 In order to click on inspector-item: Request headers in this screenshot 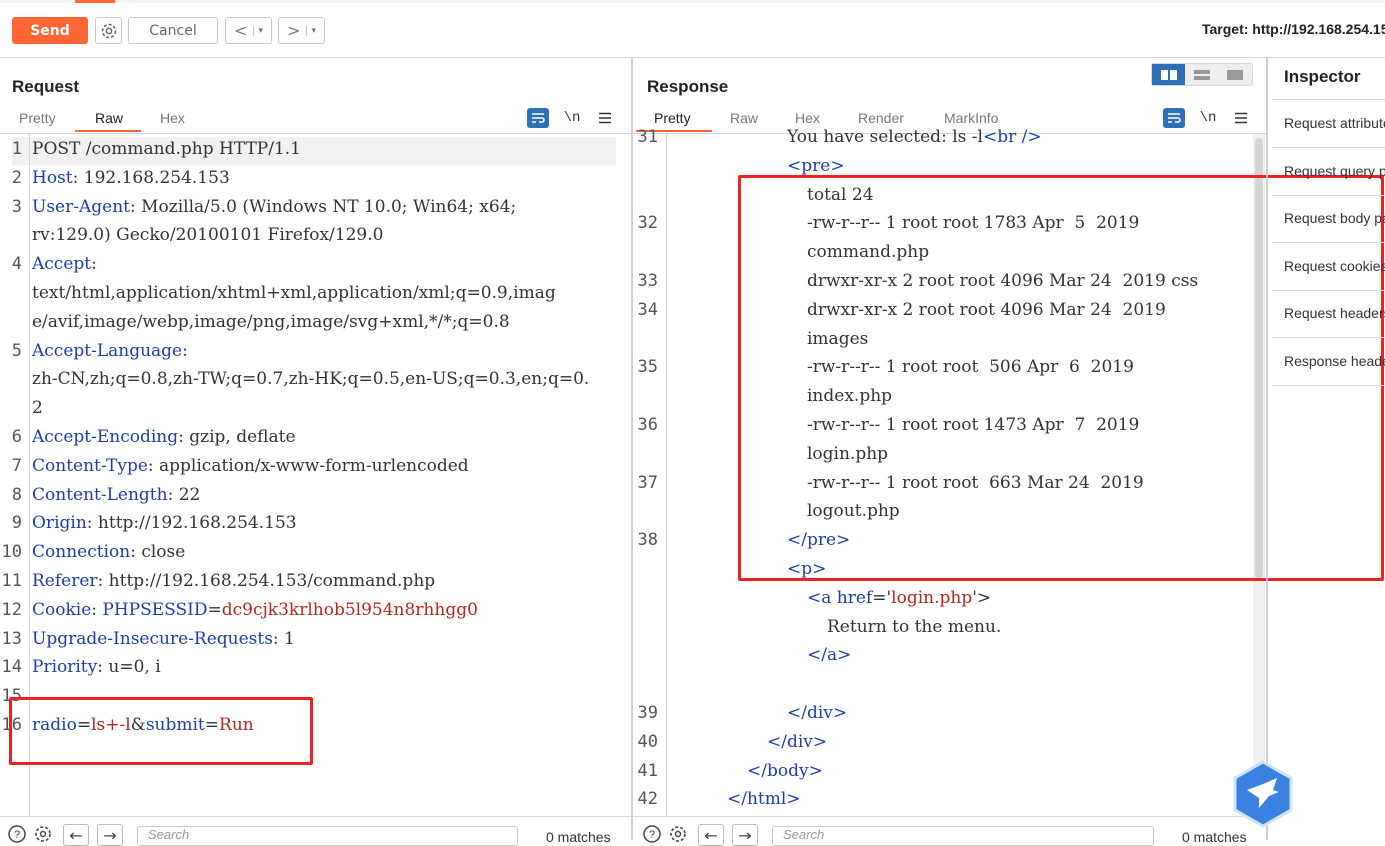, I will do `click(1328, 313)`.